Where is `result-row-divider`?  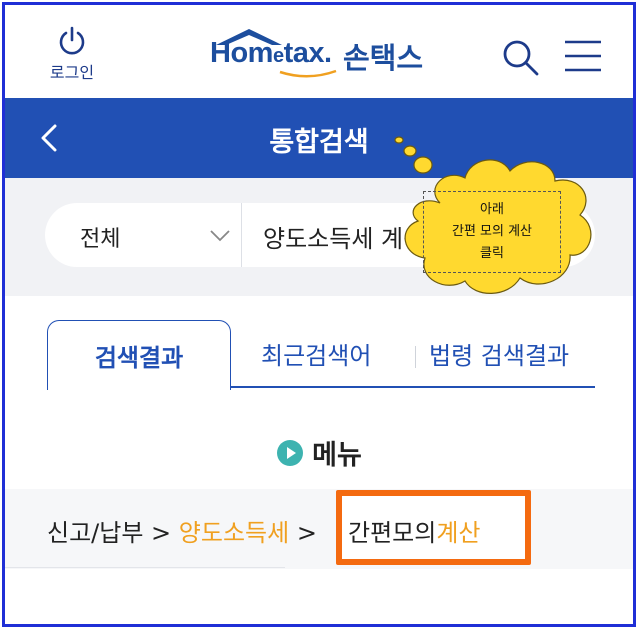
result-row-divider is located at coordinates (145, 567).